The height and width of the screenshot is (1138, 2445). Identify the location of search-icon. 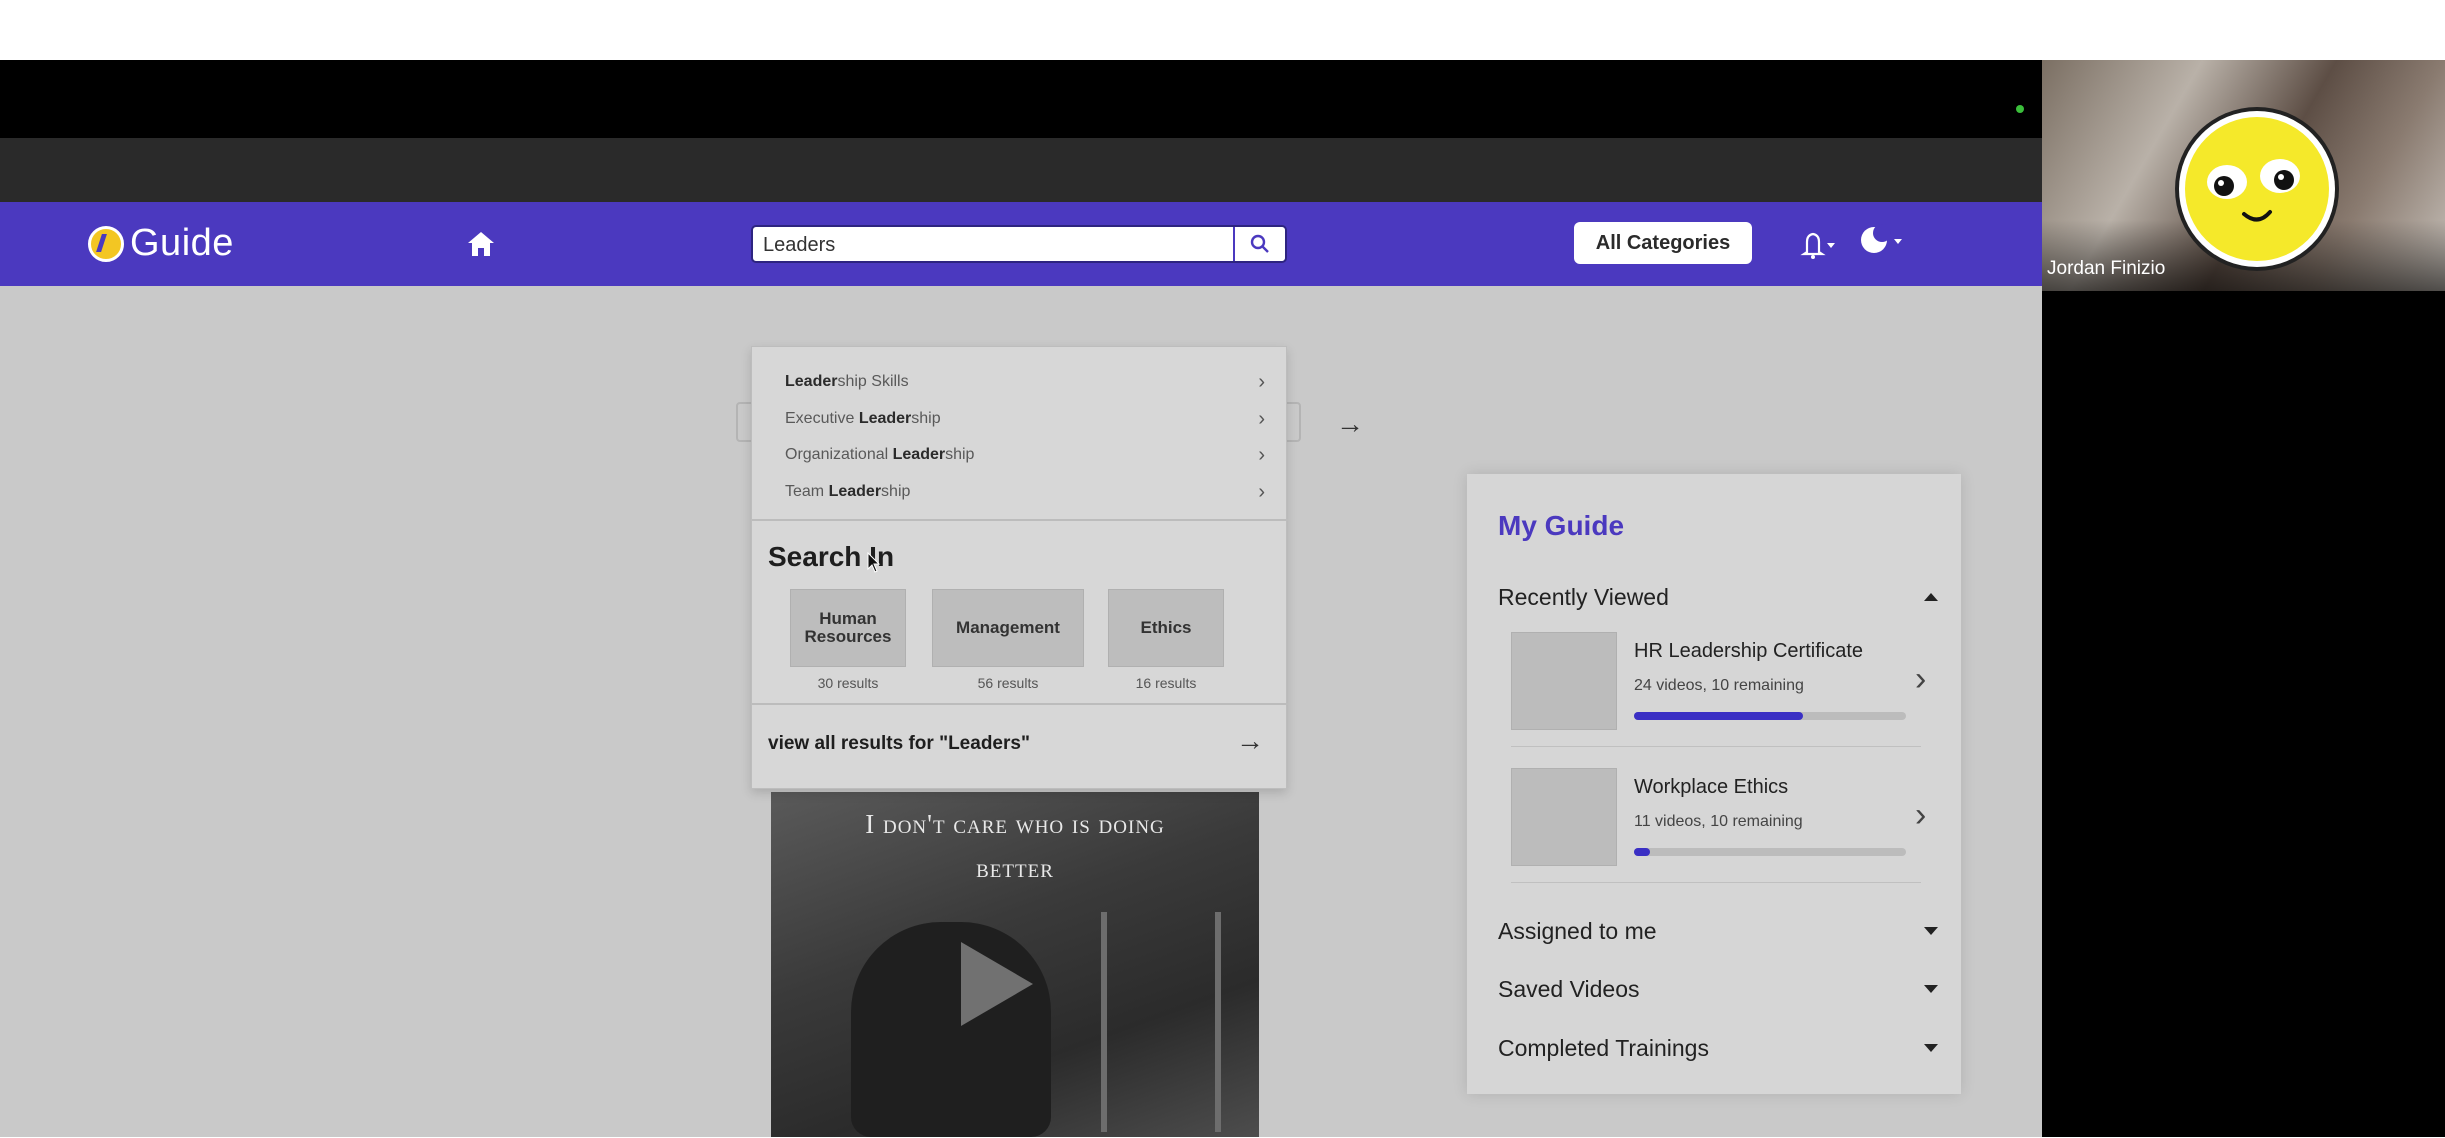
(1259, 243).